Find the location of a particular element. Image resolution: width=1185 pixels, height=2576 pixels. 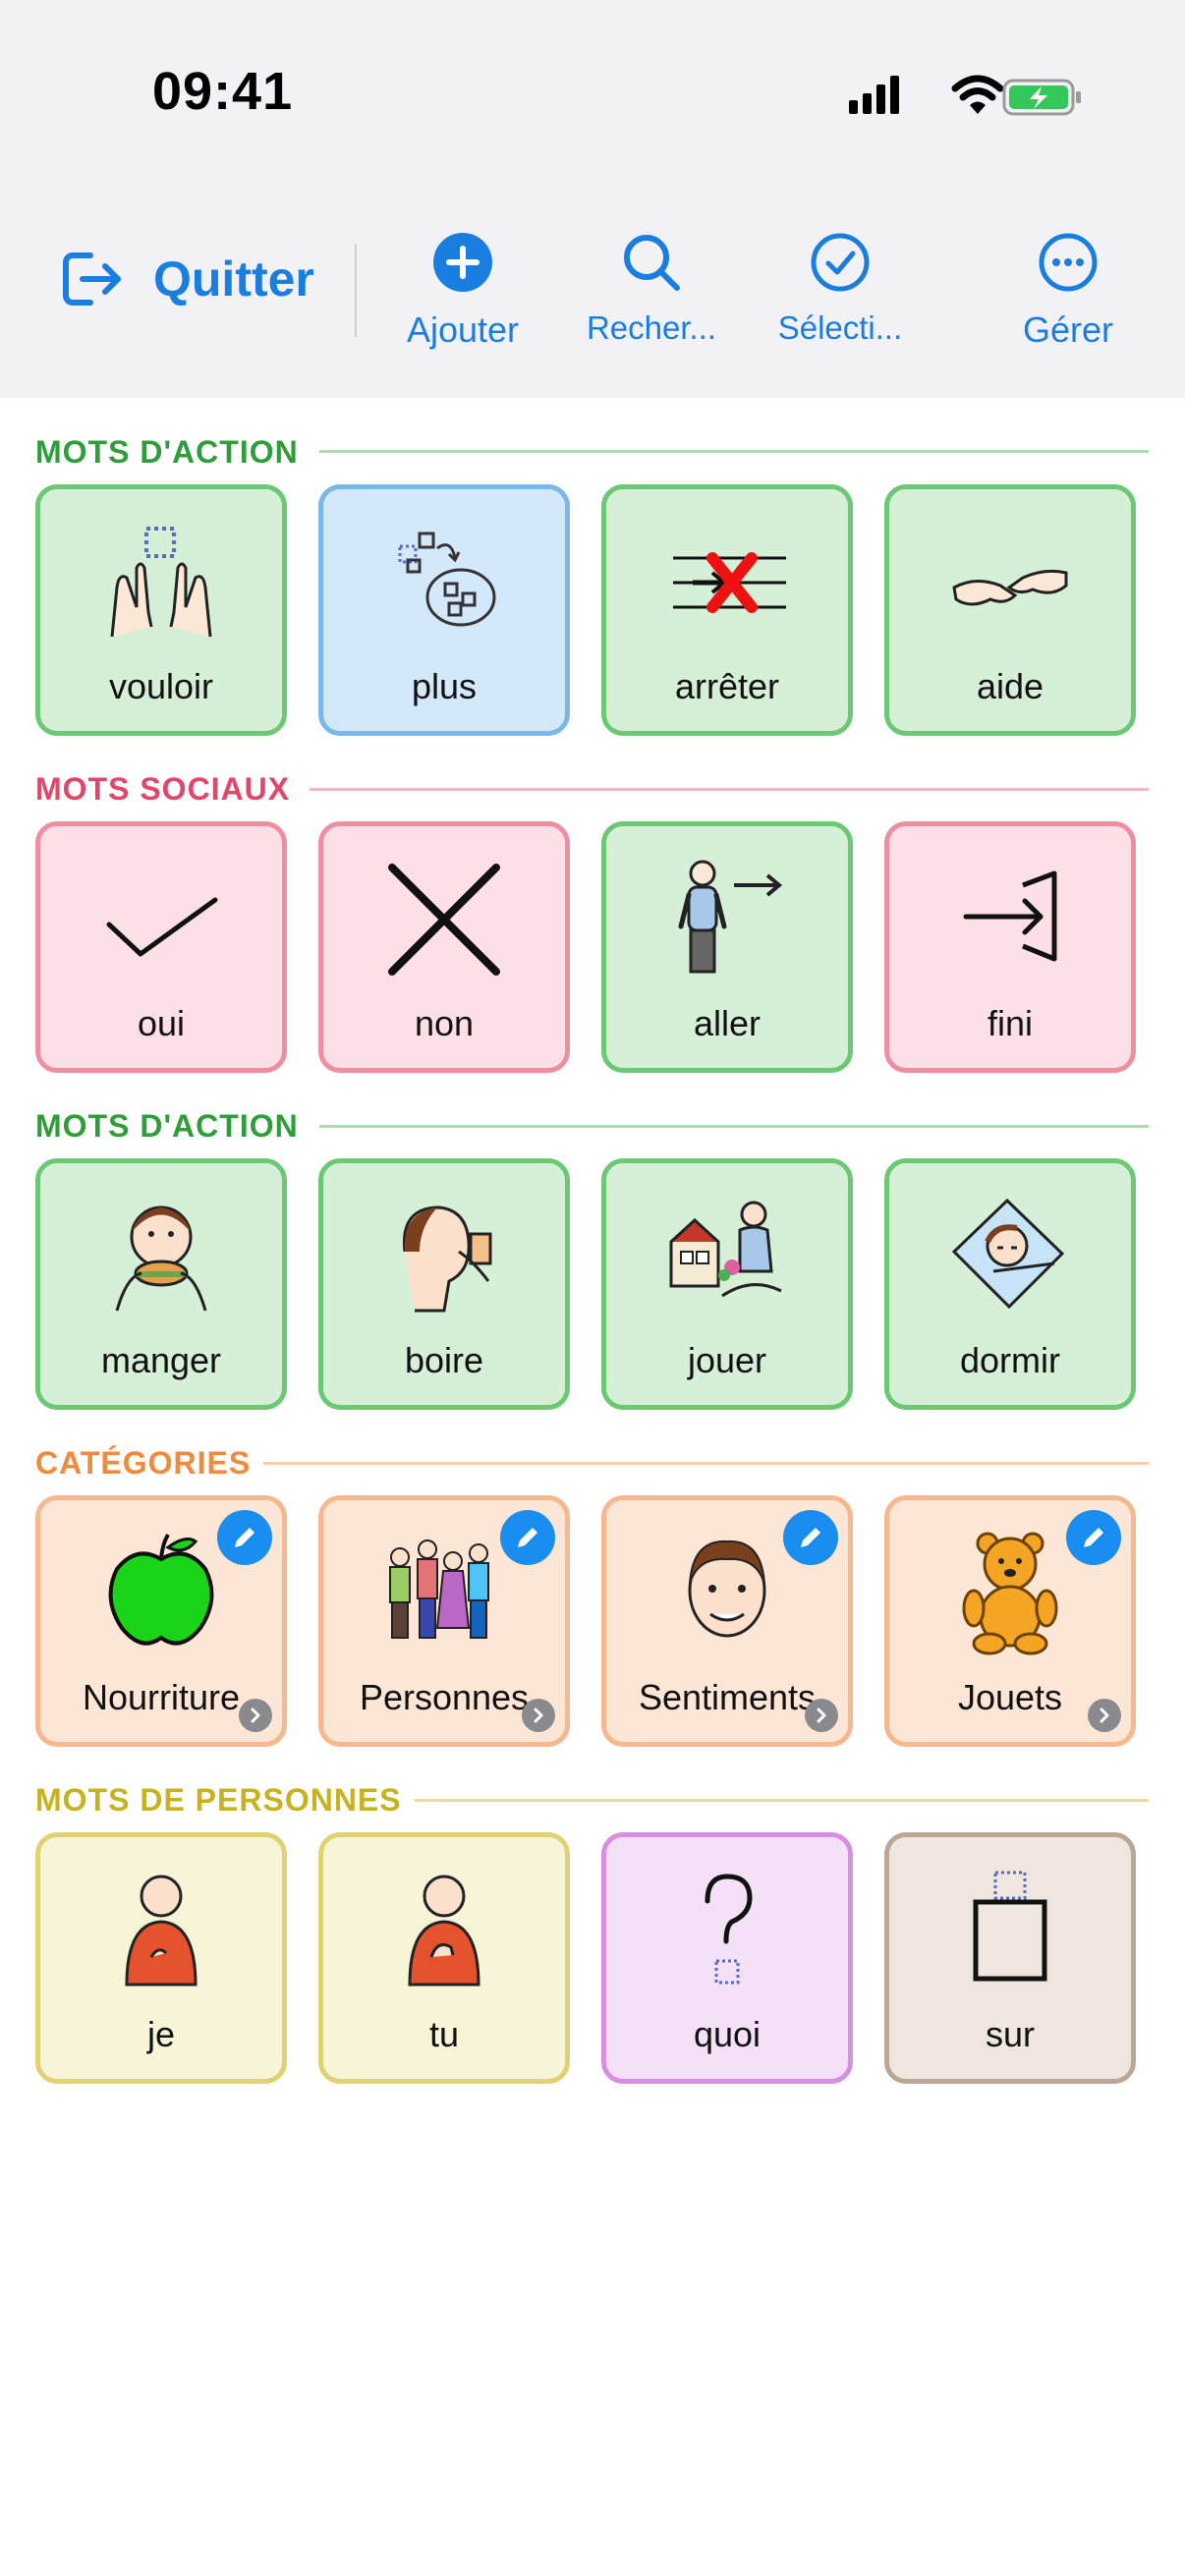

section-title: CATÉGORIES is located at coordinates (144, 1462).